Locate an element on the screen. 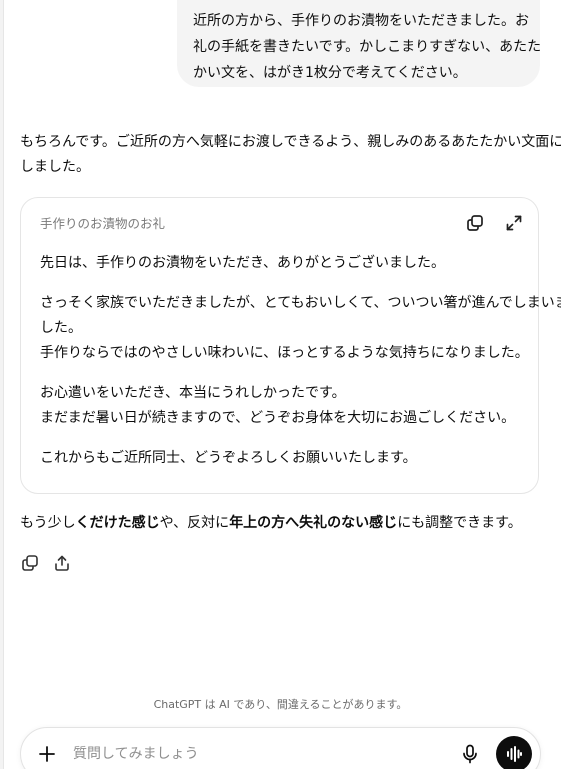 The width and height of the screenshot is (561, 769). expand-icon is located at coordinates (514, 223).